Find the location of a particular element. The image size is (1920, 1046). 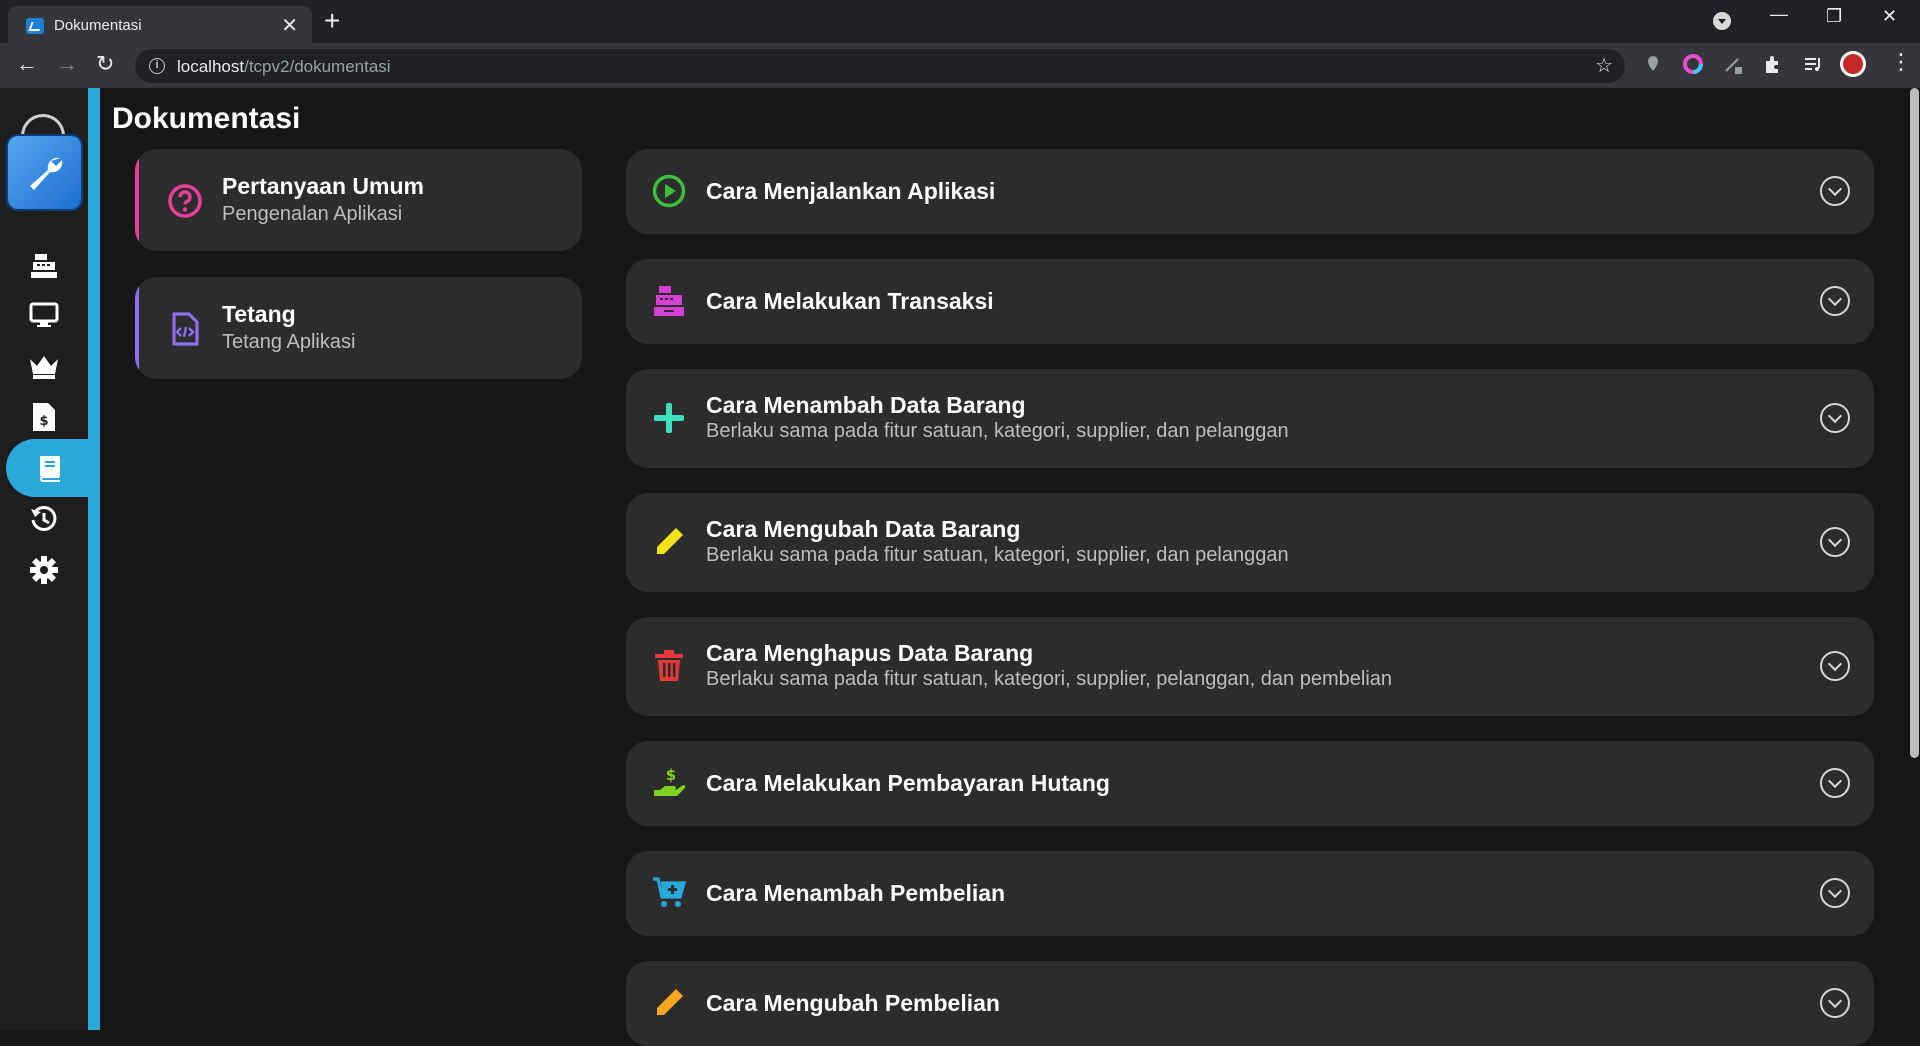

back-icon: ← is located at coordinates (27, 64).